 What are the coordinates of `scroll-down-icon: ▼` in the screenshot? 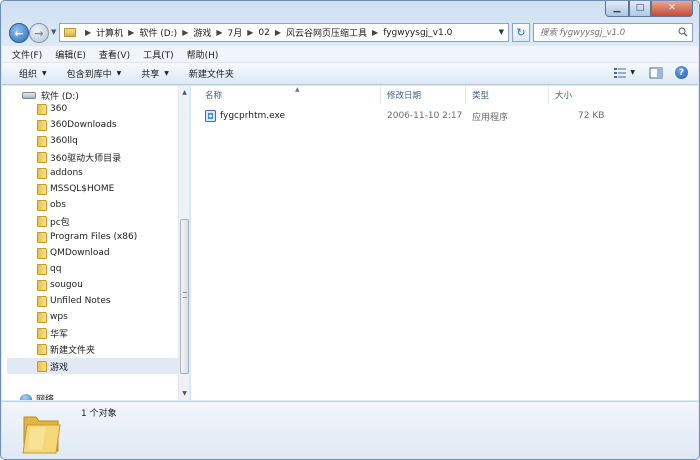 It's located at (184, 393).